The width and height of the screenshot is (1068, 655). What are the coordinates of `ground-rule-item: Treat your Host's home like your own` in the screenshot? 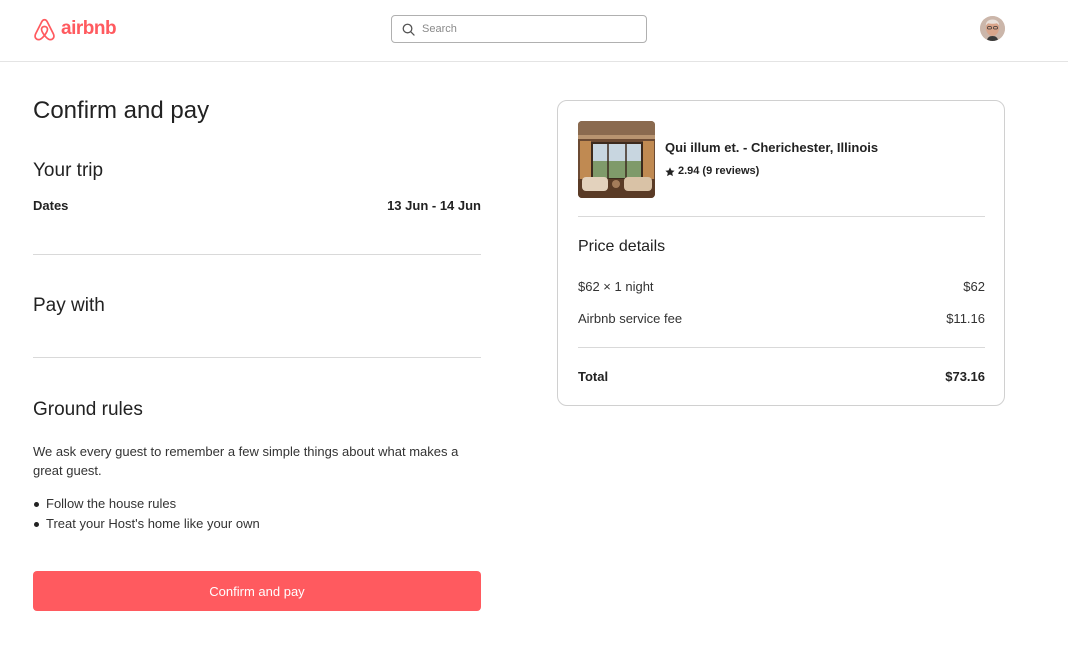 It's located at (257, 524).